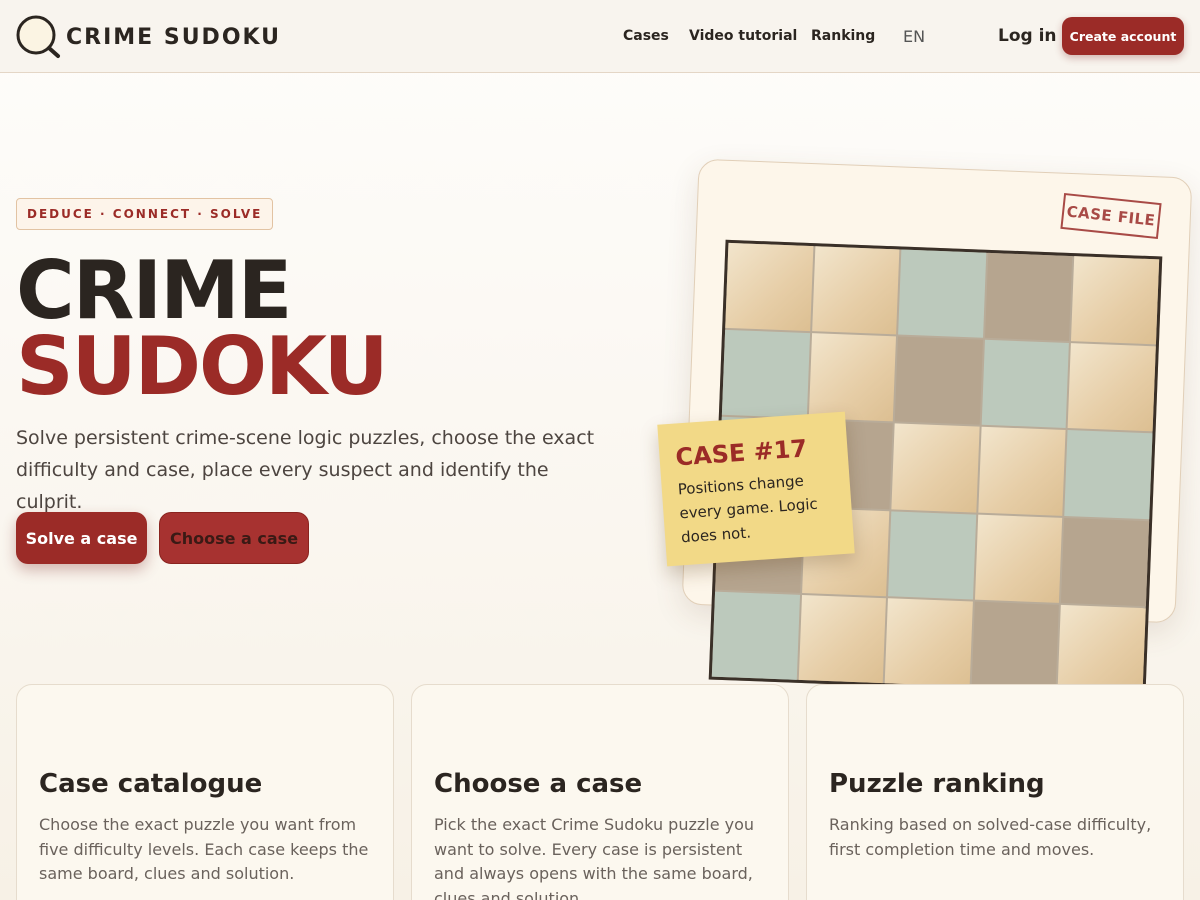 The width and height of the screenshot is (1200, 900). I want to click on feature-title: Puzzle ranking, so click(937, 784).